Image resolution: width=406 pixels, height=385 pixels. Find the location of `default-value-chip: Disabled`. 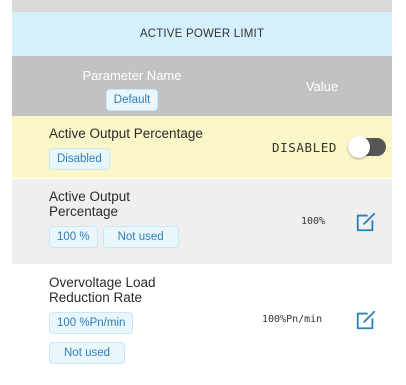

default-value-chip: Disabled is located at coordinates (79, 159).